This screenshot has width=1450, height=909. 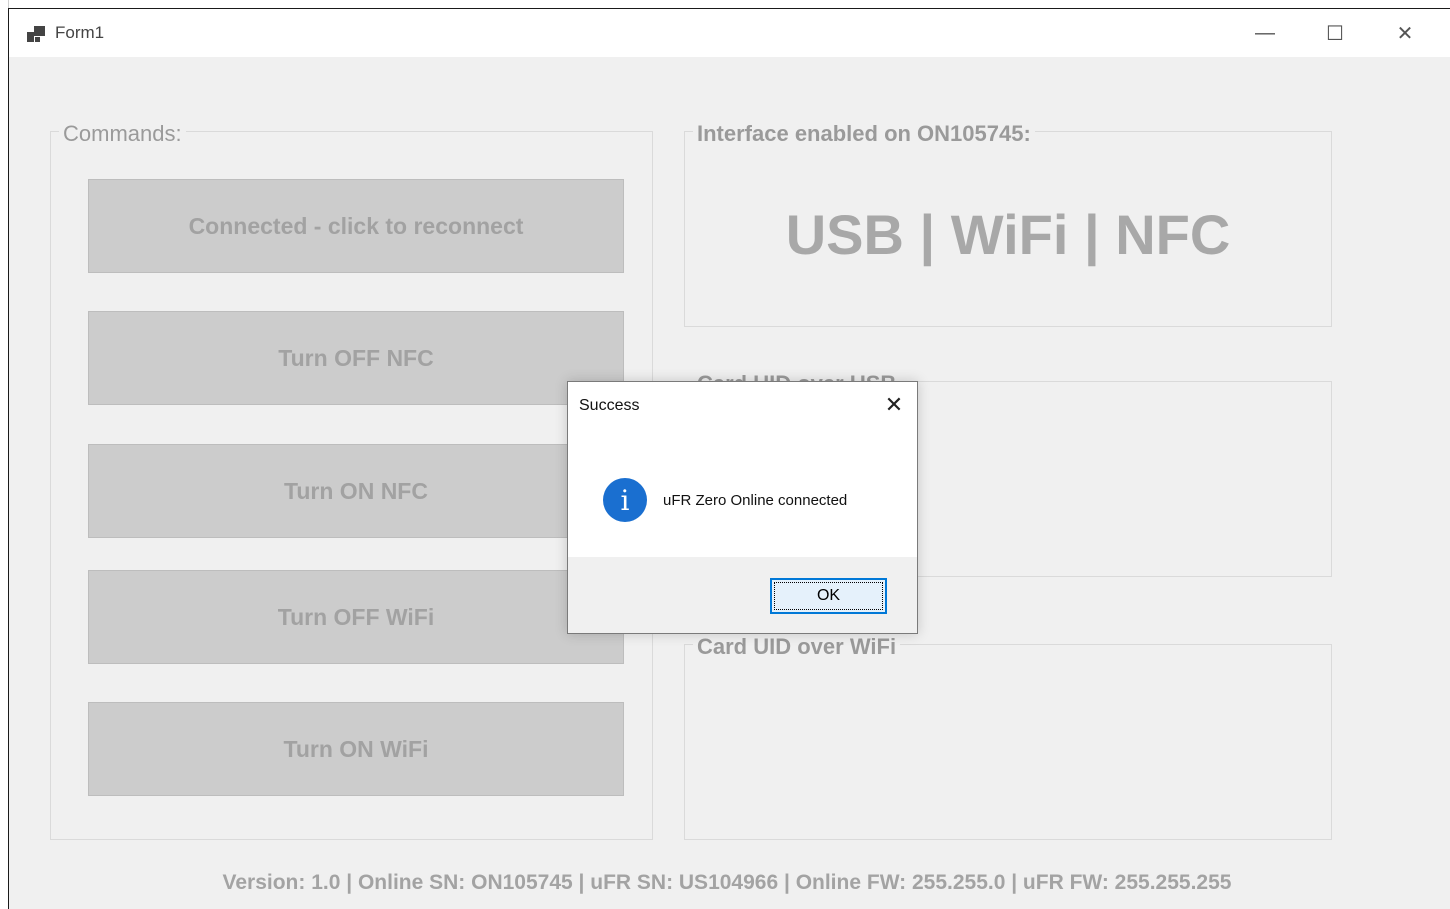 What do you see at coordinates (356, 749) in the screenshot?
I see `turn-on-wifi-button: Turn ON WiFi` at bounding box center [356, 749].